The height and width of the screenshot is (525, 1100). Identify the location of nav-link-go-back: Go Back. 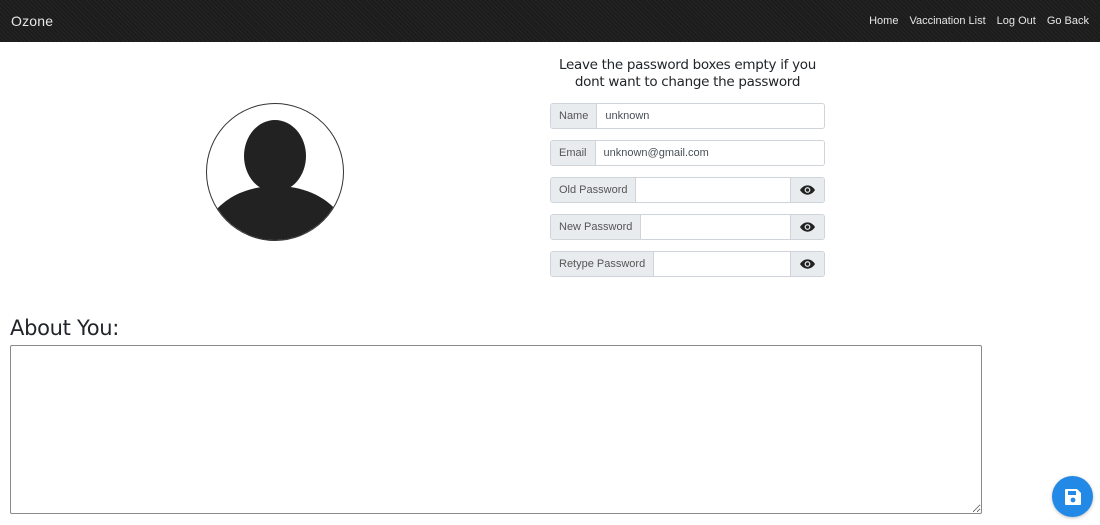
(1068, 21).